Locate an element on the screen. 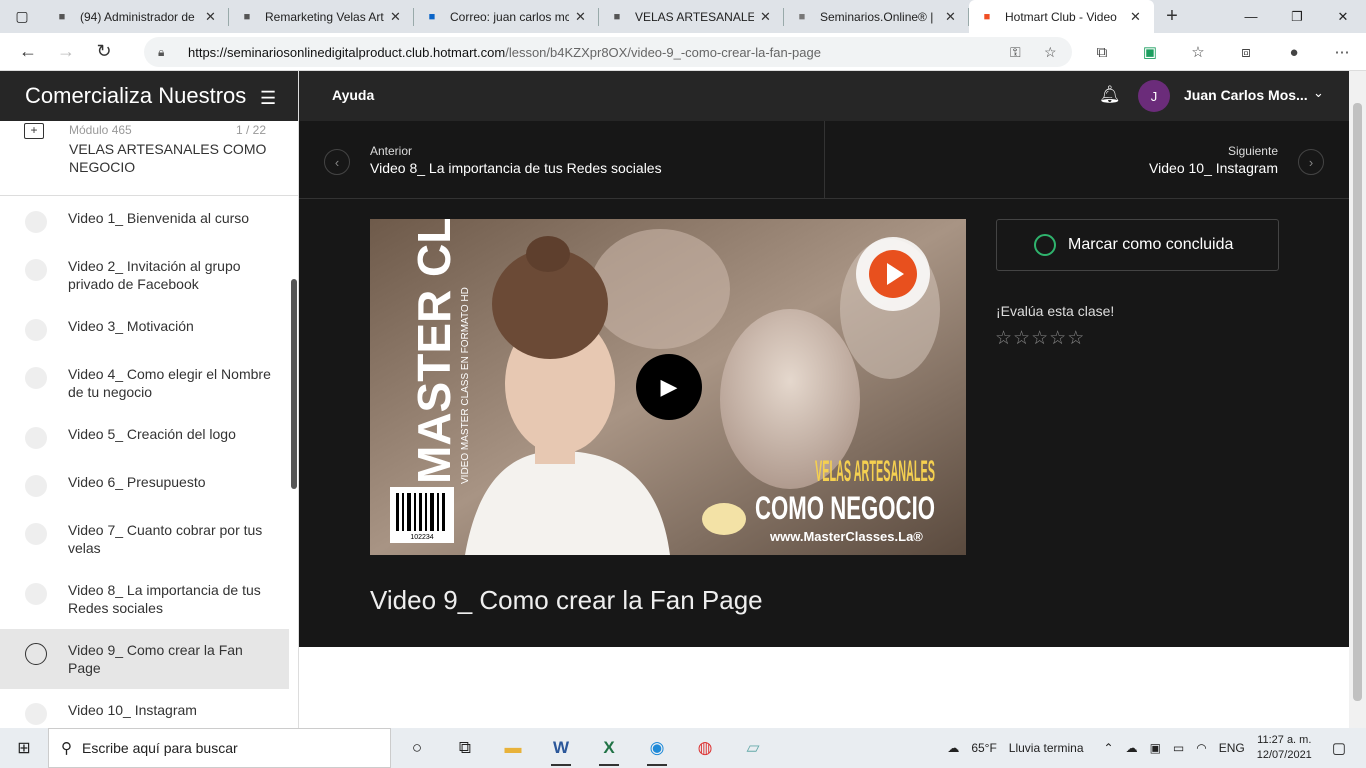 This screenshot has width=1366, height=768. page-scrollbar-thumb is located at coordinates (1357, 402).